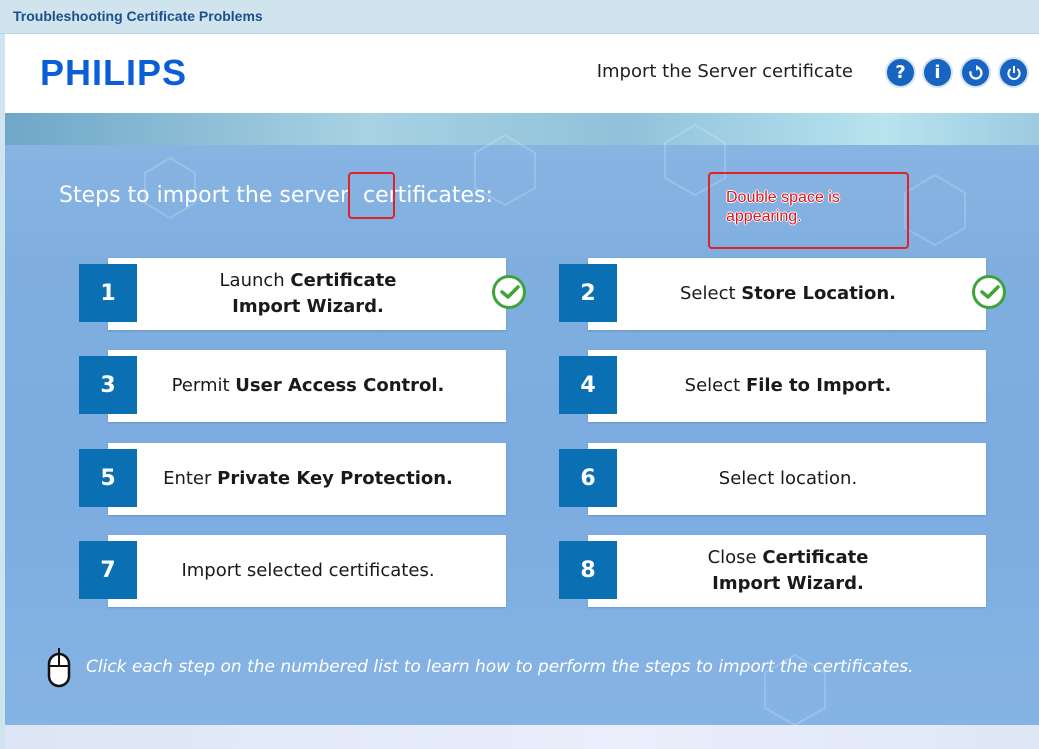 The width and height of the screenshot is (1039, 749). I want to click on replay-icon, so click(975, 72).